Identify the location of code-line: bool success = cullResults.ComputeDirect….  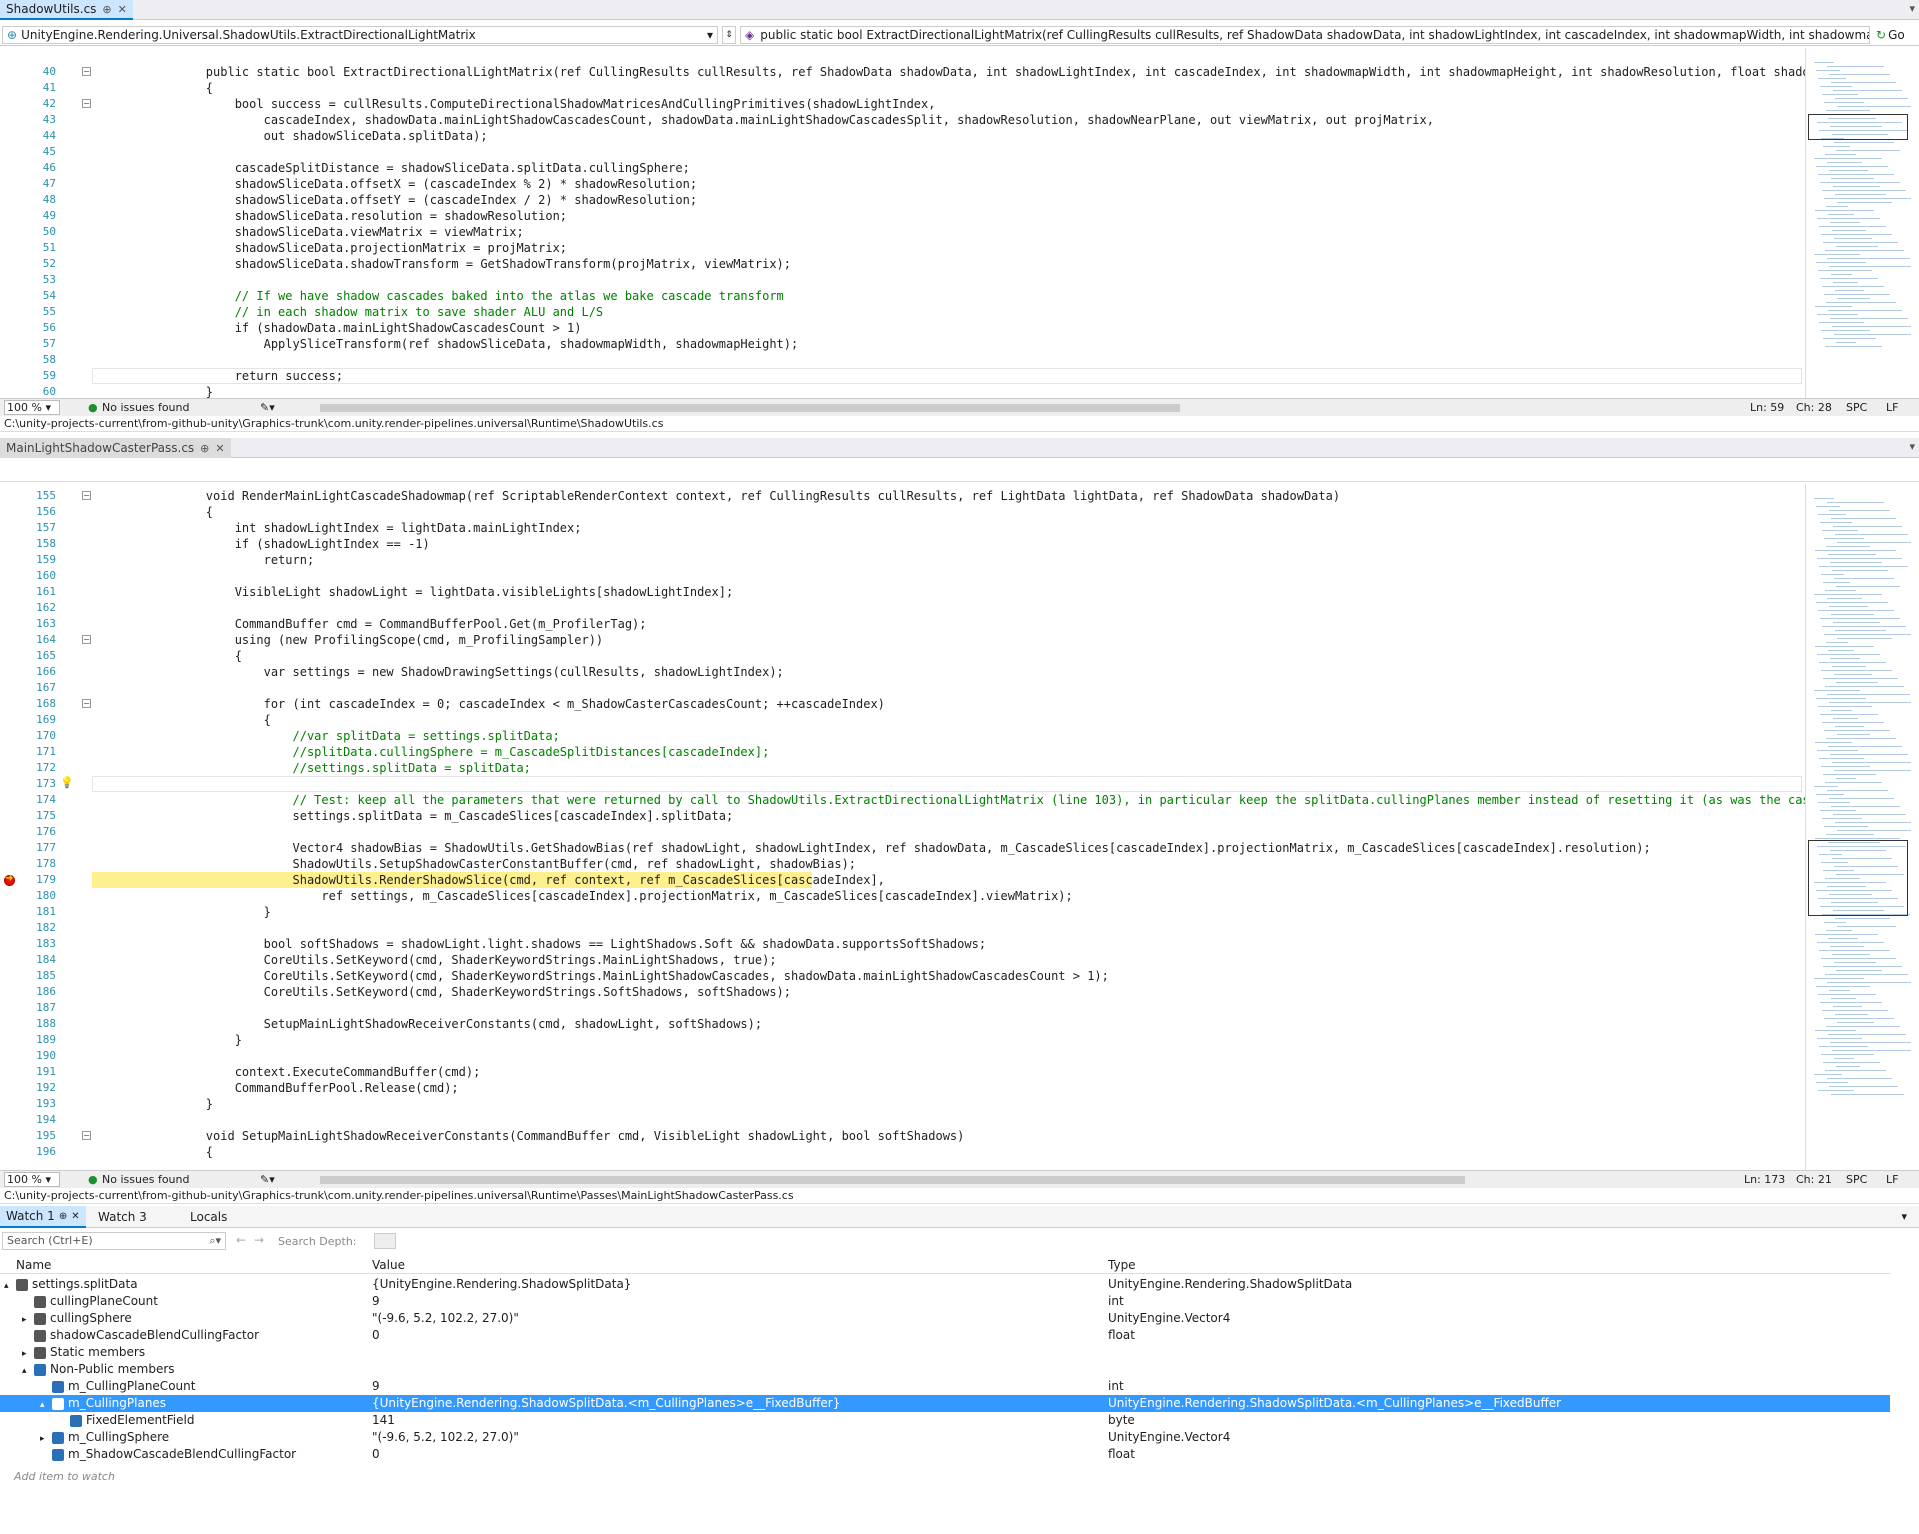
(542, 104).